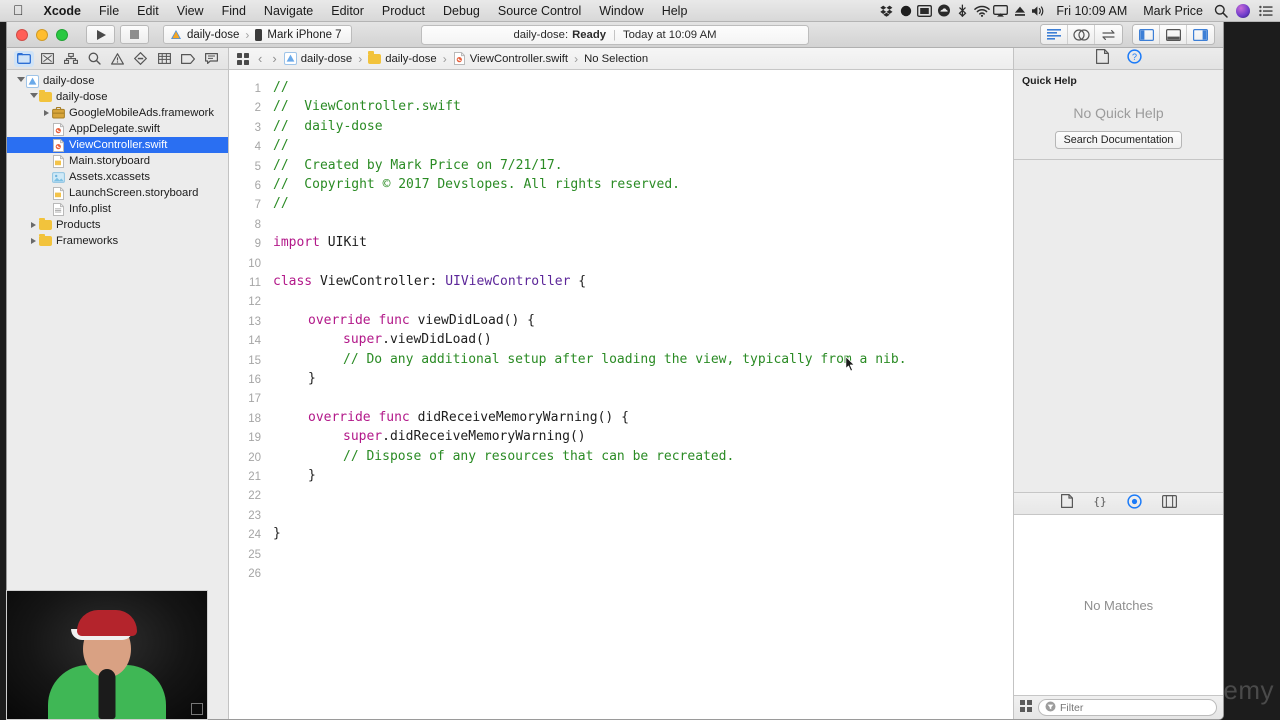  Describe the element at coordinates (117, 225) in the screenshot. I see `tree-row-products: Products` at that location.